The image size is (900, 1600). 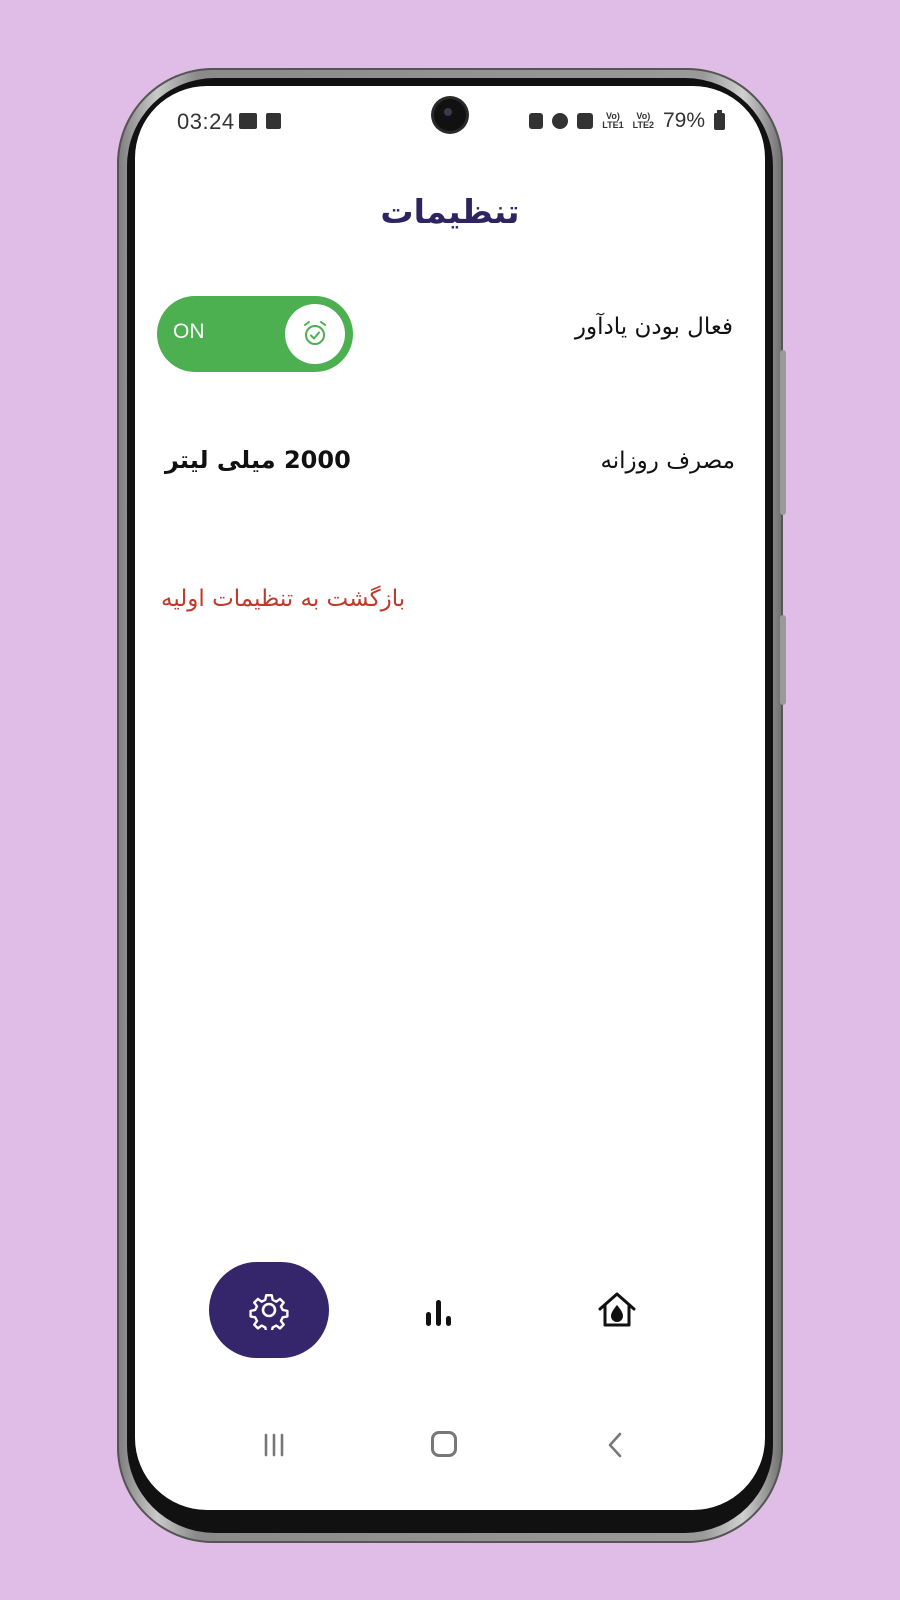 I want to click on status-icons: Vo) LTE1 Vo) LTE2 79%, so click(x=627, y=121).